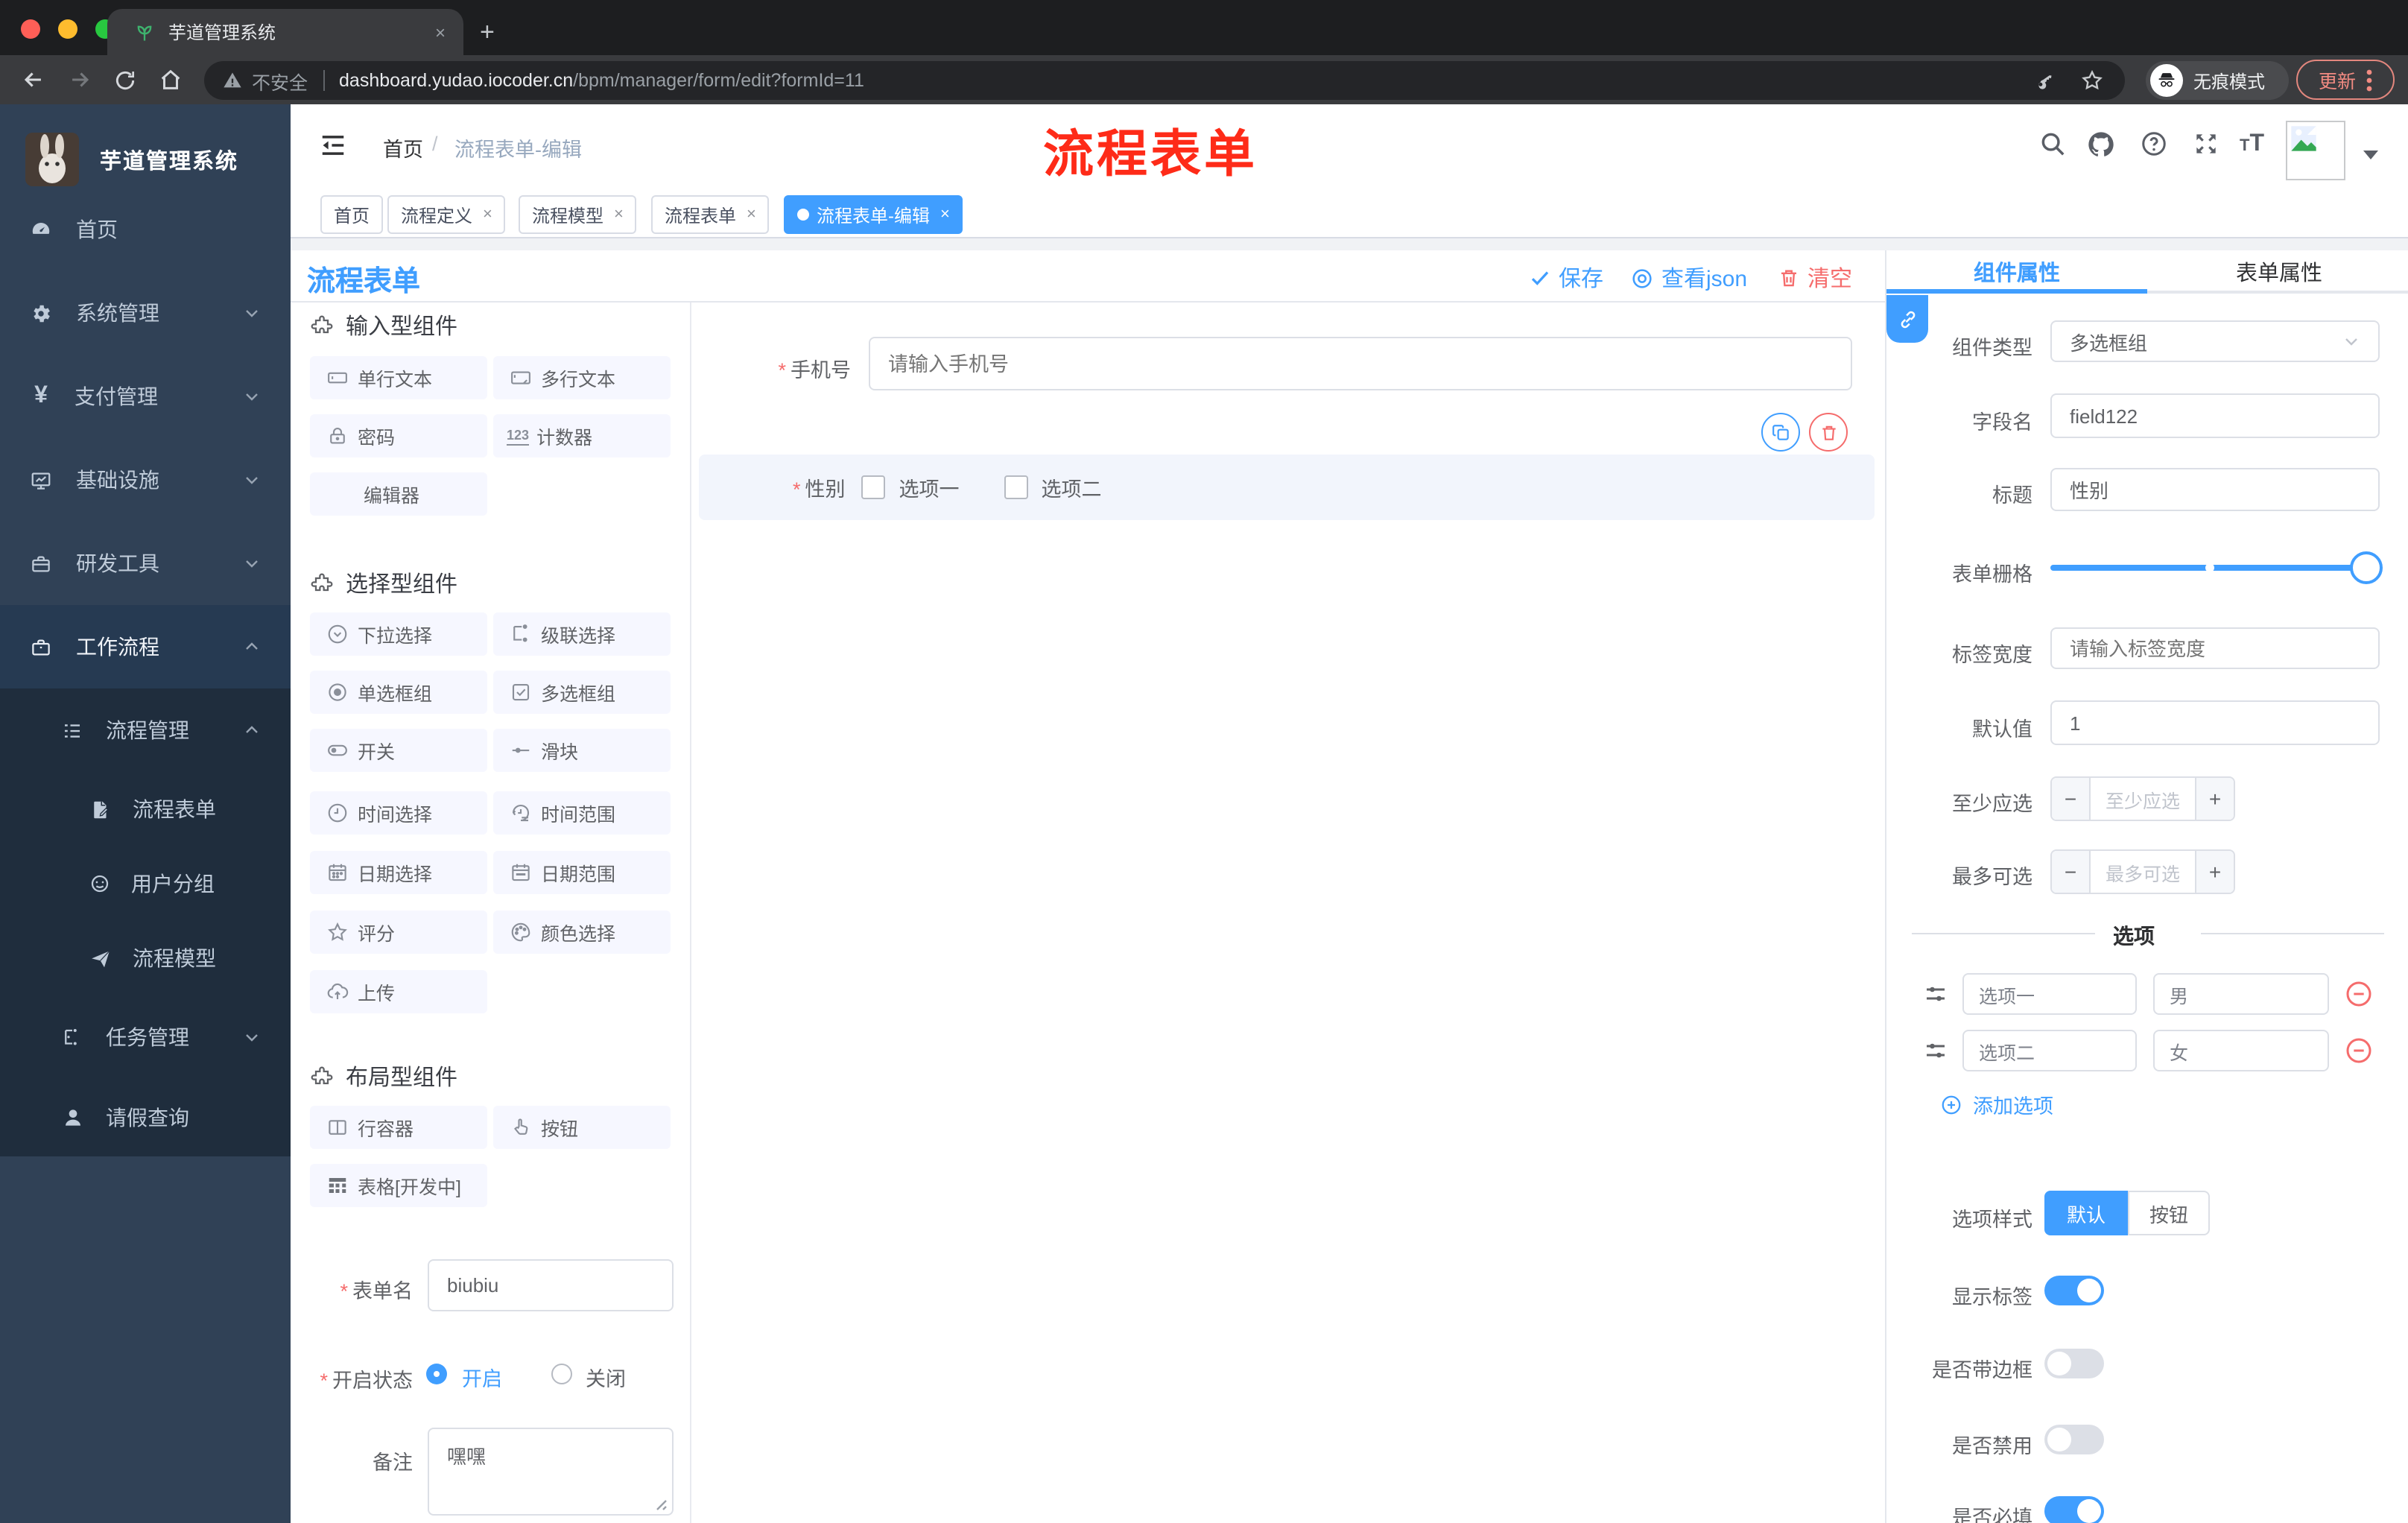 The width and height of the screenshot is (2408, 1523). I want to click on option1-value-input, so click(2241, 994).